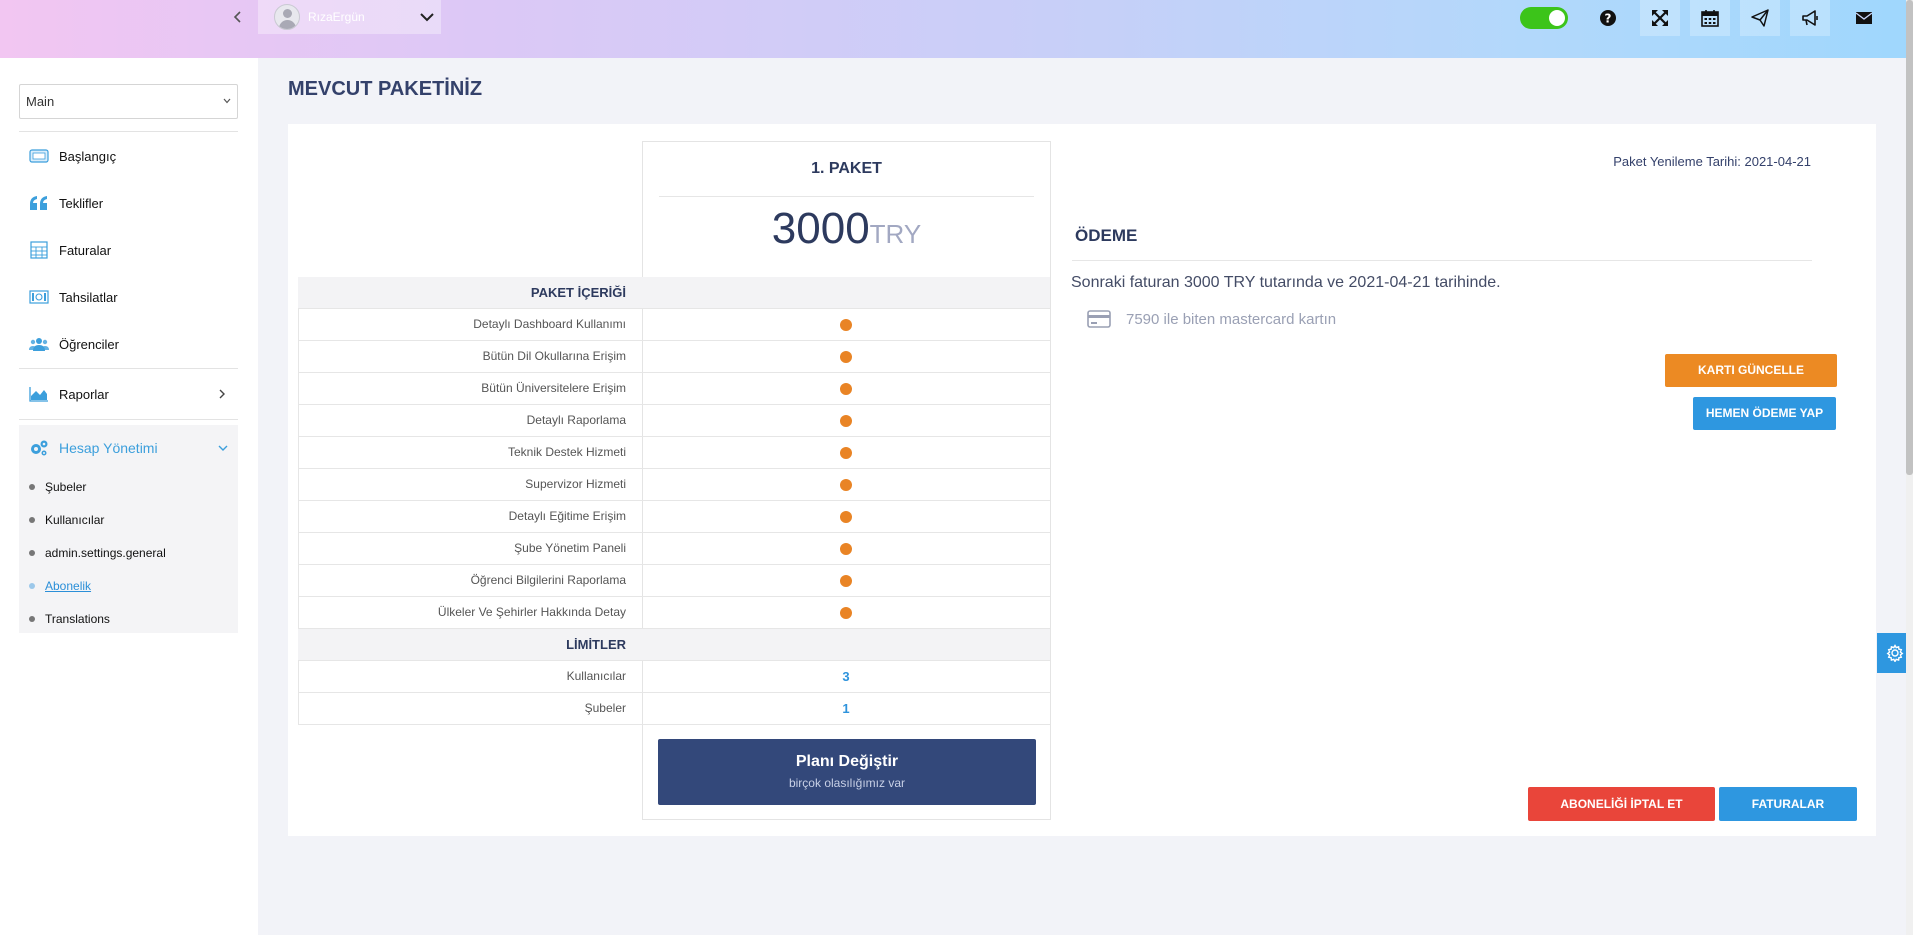  I want to click on package-name: 1. PAKET, so click(846, 168).